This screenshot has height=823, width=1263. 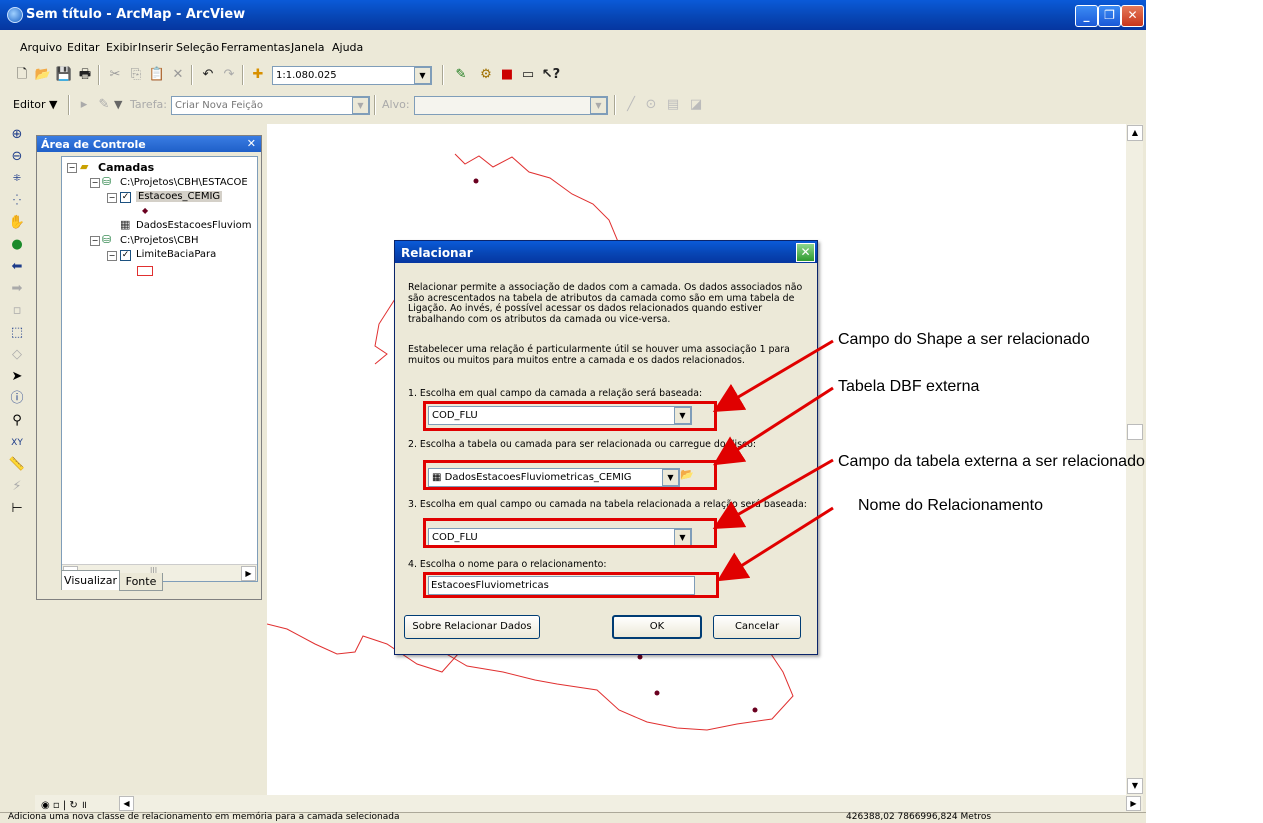 I want to click on callout-relationship-name: Nome do Relacionamento, so click(x=950, y=505).